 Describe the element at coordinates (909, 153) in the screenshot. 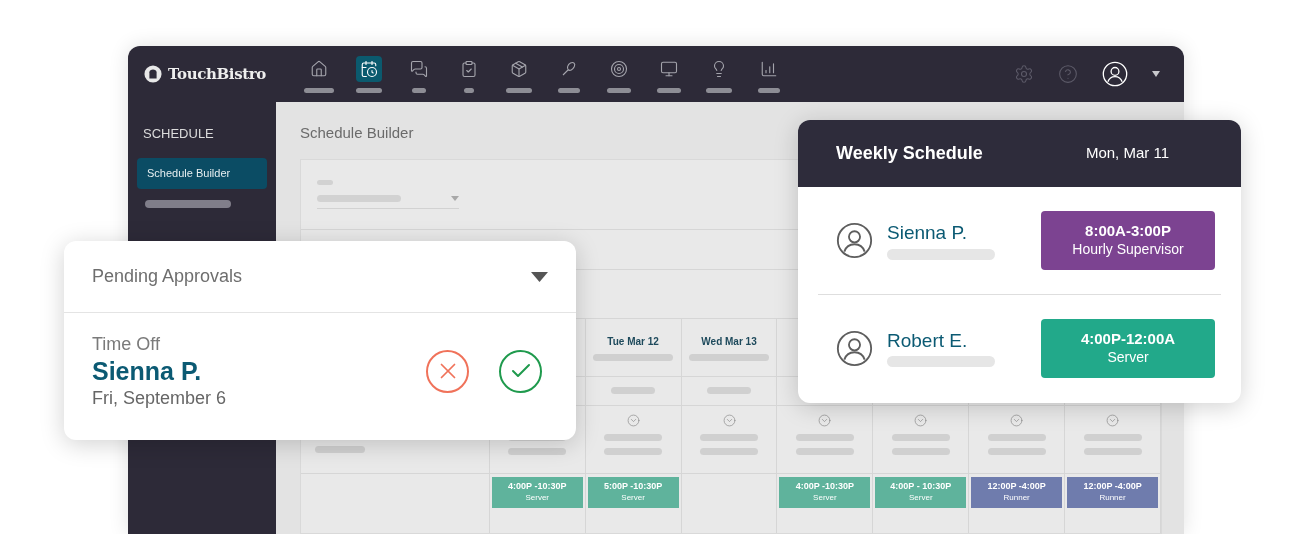

I see `card-title: Weekly Schedule` at that location.